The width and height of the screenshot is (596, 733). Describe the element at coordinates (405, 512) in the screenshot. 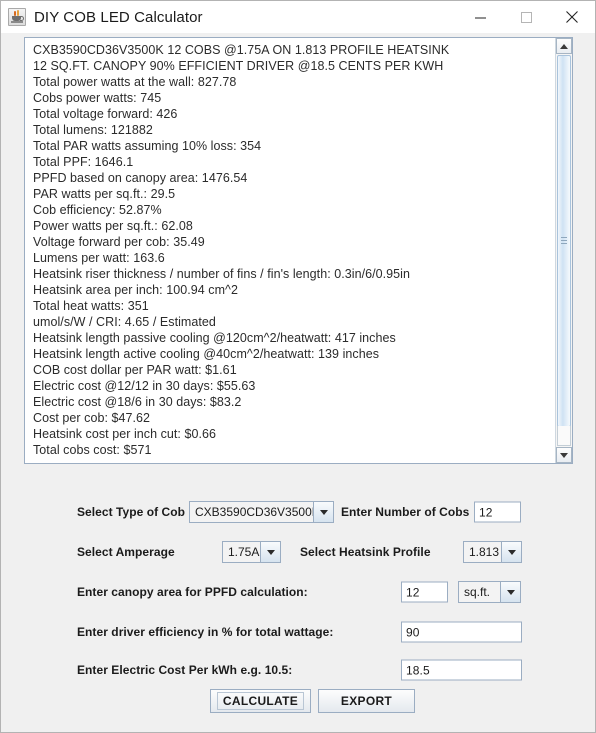

I see `number-of-cobs-label: Enter Number of Cobs` at that location.